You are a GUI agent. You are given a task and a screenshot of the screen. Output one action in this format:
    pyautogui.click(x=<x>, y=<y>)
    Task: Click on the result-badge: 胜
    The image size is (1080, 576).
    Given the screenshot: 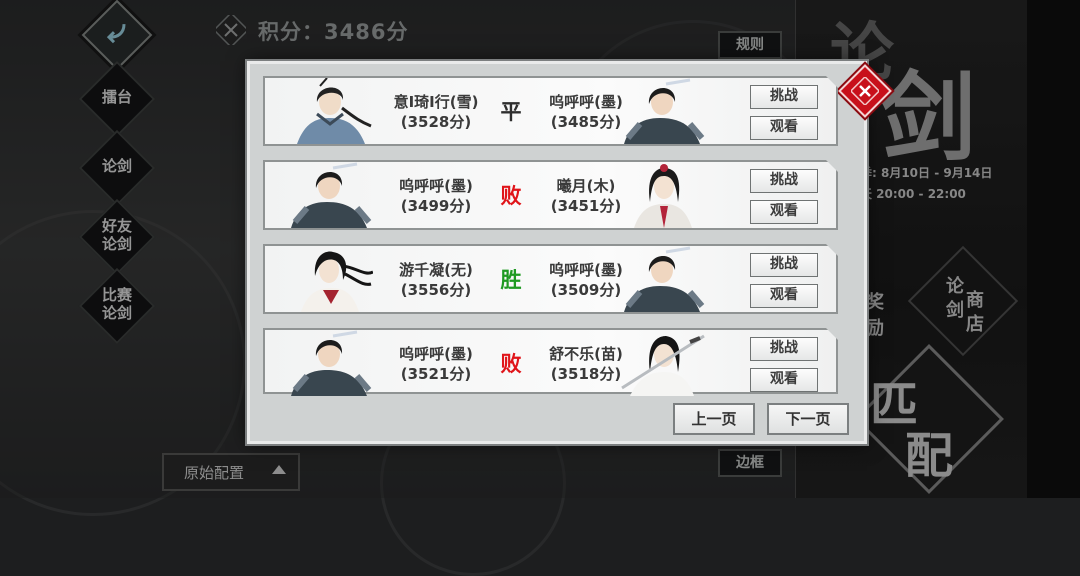 What is the action you would take?
    pyautogui.click(x=511, y=280)
    